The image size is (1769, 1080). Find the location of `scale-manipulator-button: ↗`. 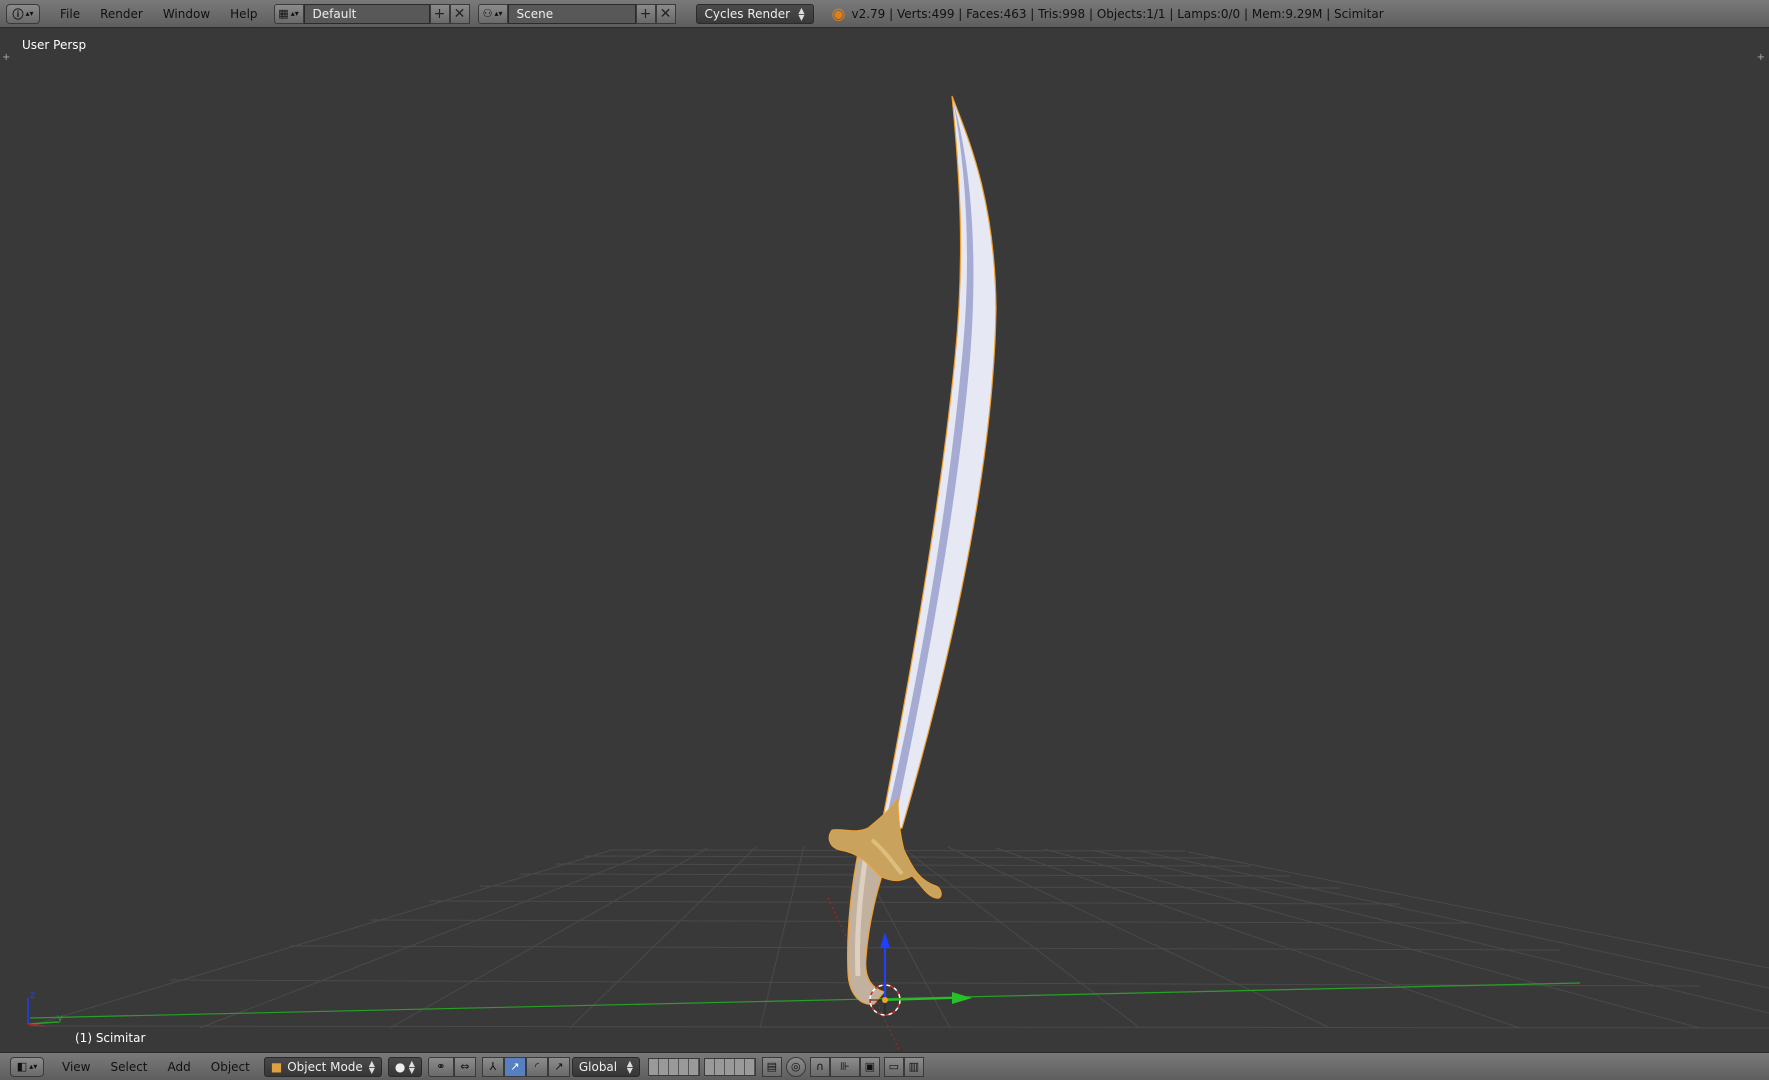

scale-manipulator-button: ↗ is located at coordinates (558, 1066).